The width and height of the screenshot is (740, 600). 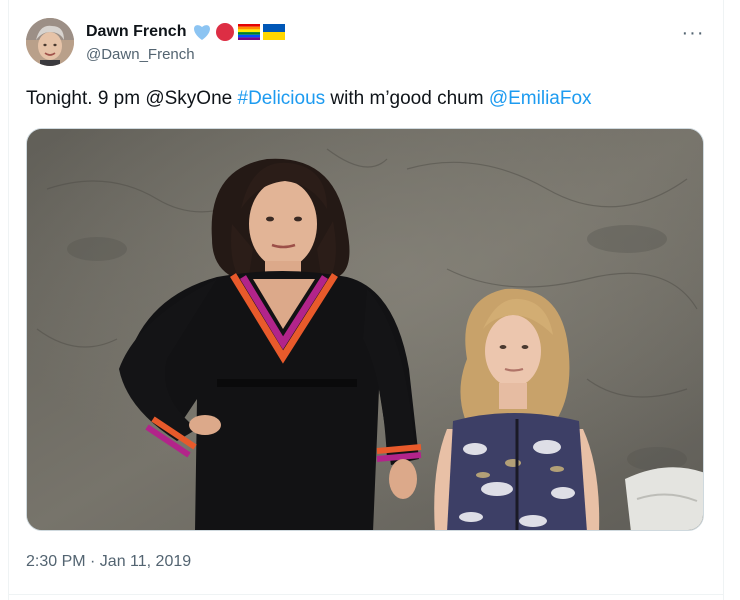 I want to click on red-circle-icon, so click(x=225, y=32).